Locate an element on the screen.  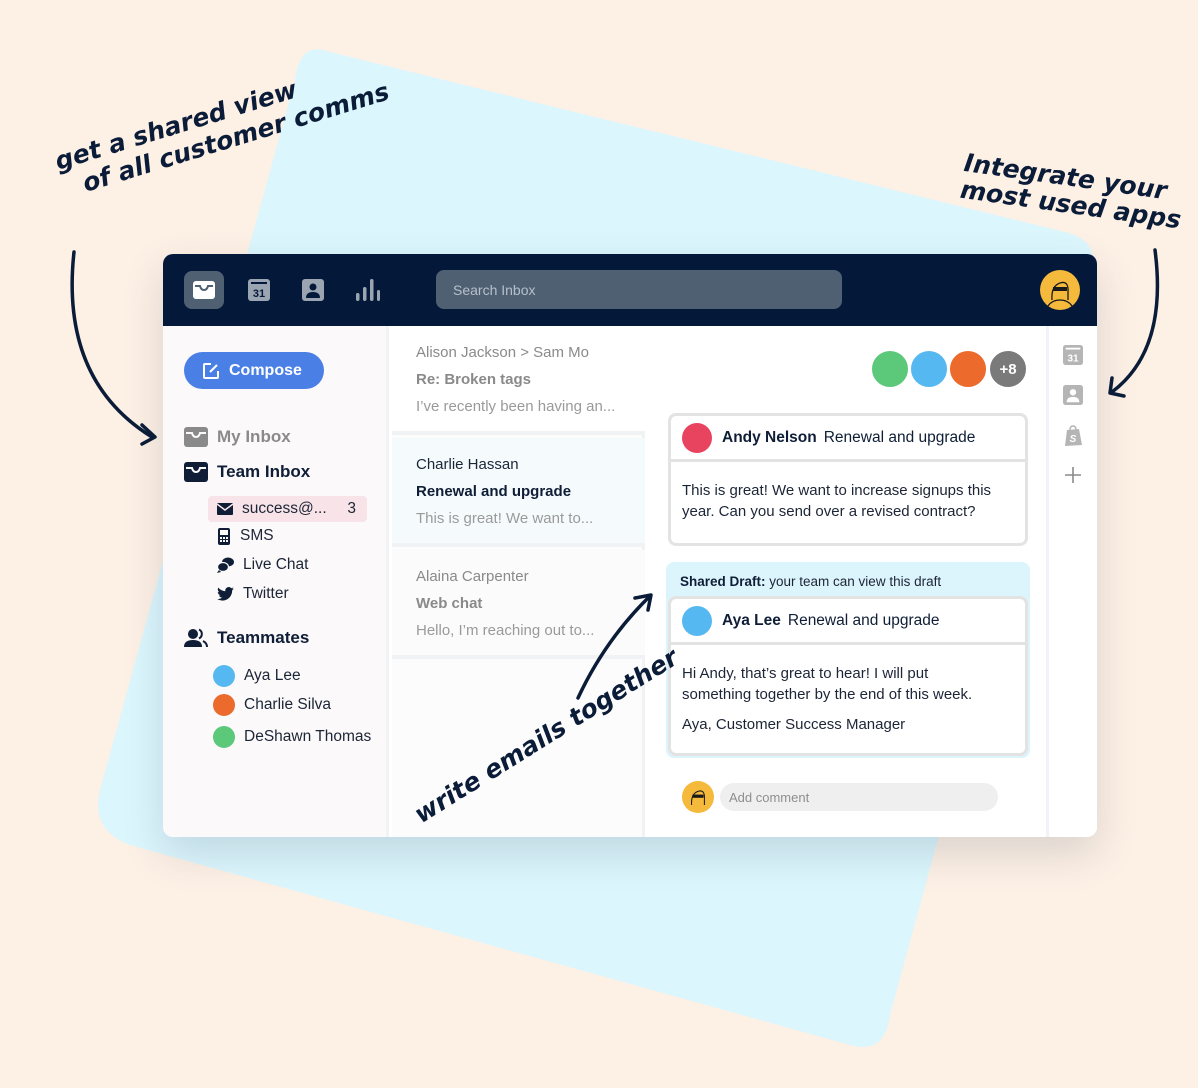
draft-signature: Aya, Customer Success Manager is located at coordinates (794, 724).